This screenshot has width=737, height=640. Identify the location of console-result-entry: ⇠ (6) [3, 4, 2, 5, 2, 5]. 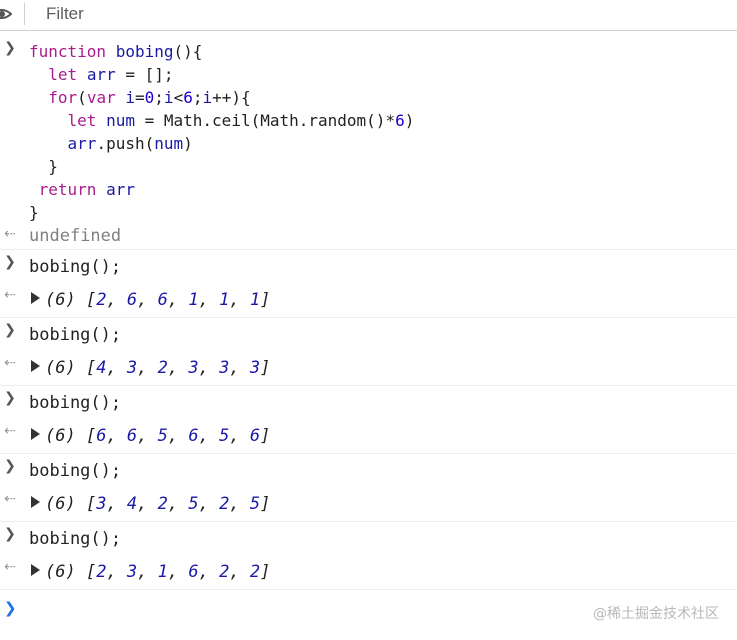
(368, 503).